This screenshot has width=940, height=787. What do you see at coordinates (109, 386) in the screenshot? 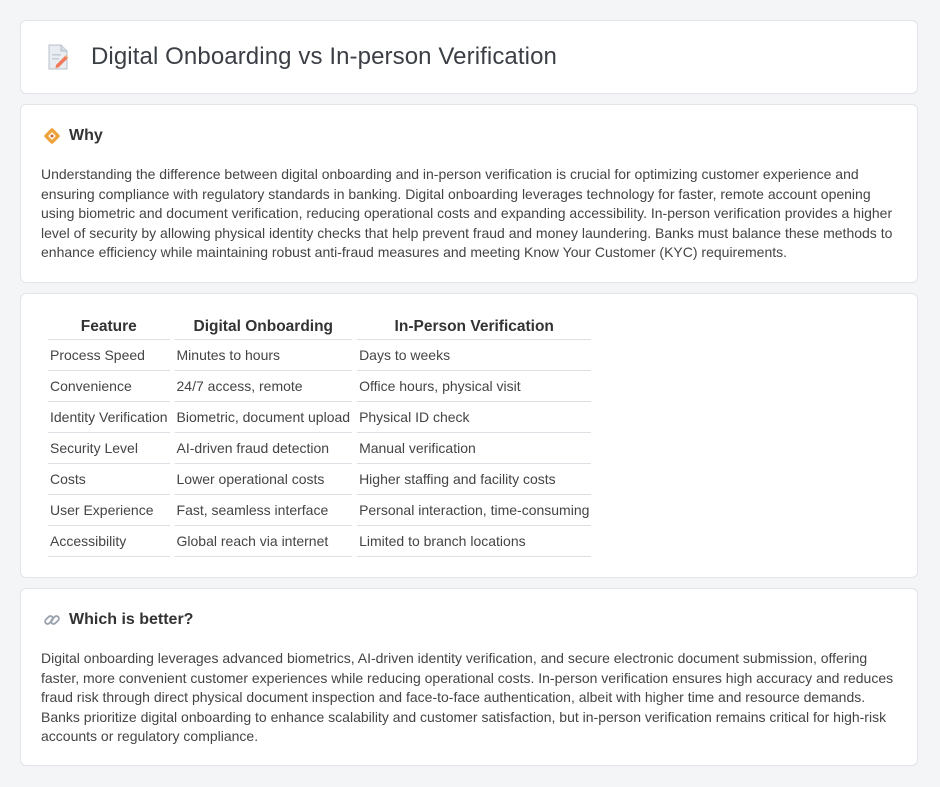
I see `cell-feature: Convenience` at bounding box center [109, 386].